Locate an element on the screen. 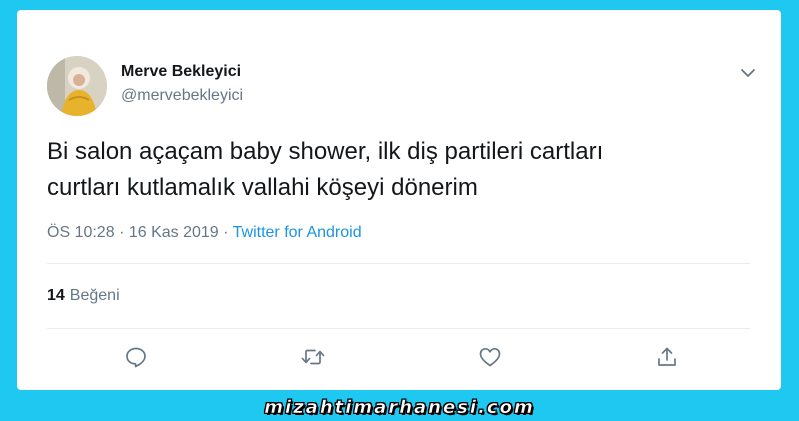 This screenshot has width=799, height=421. author-handle: @mervebekleyici is located at coordinates (182, 96).